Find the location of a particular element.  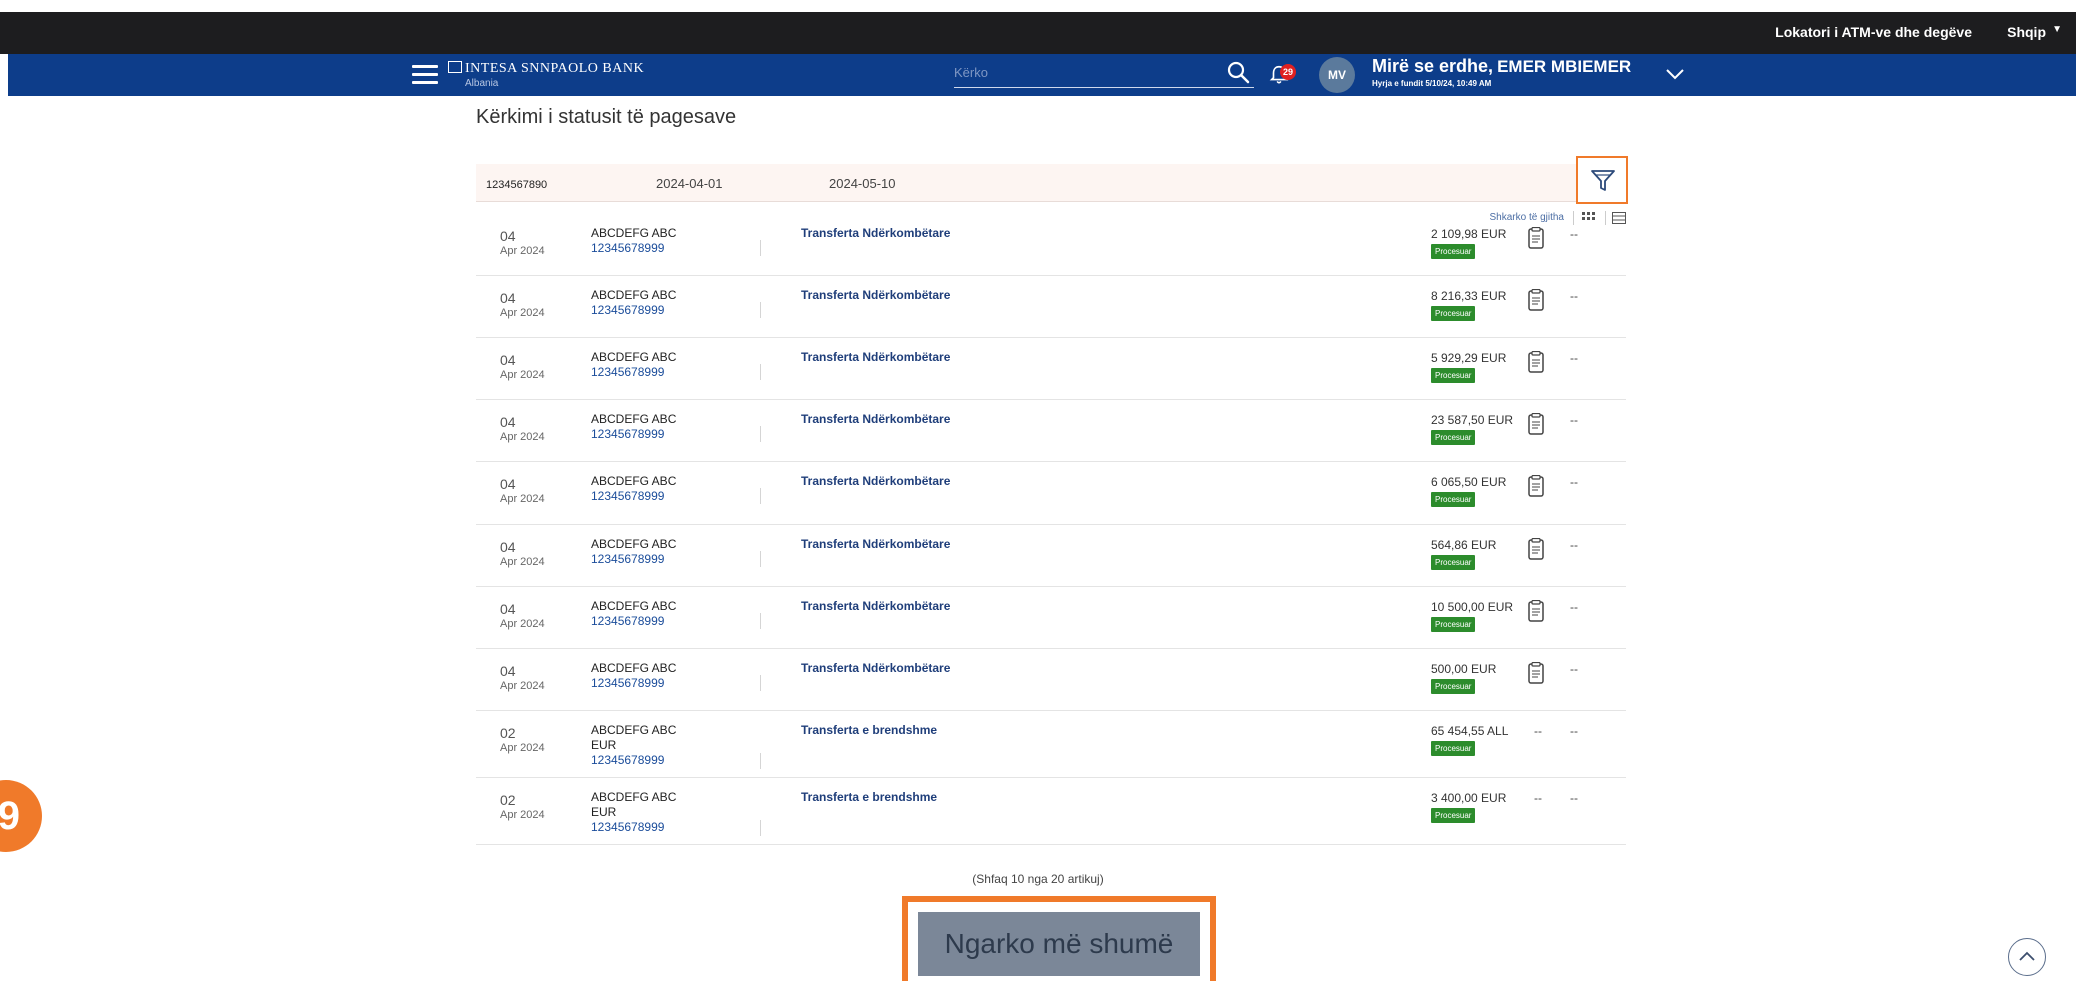

tx-extra-col-1: -- is located at coordinates (1538, 731).